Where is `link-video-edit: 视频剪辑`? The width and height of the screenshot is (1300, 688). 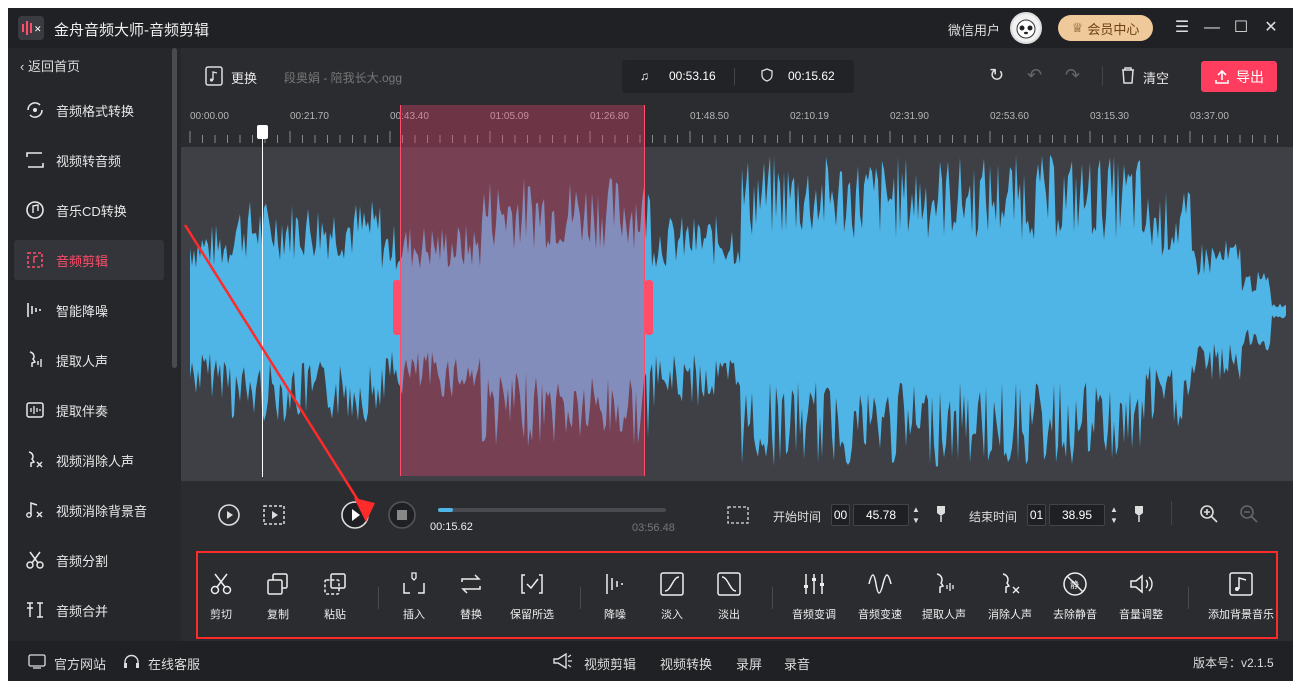
link-video-edit: 视频剪辑 is located at coordinates (610, 663).